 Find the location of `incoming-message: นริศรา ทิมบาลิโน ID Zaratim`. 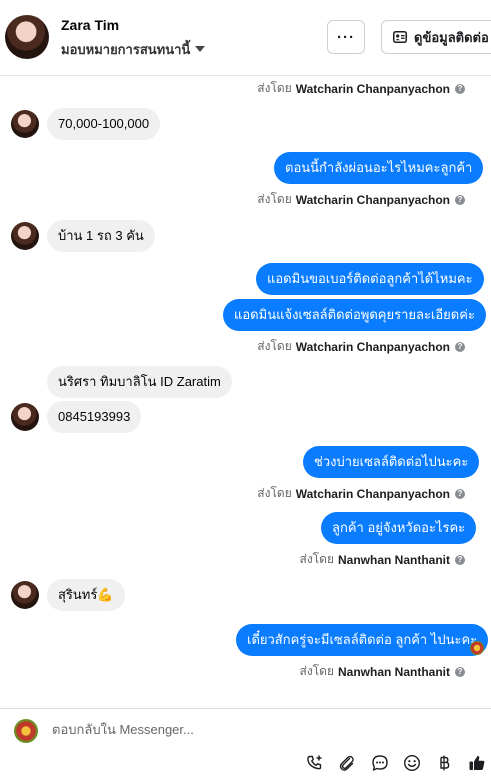

incoming-message: นริศรา ทิมบาลิโน ID Zaratim is located at coordinates (139, 382).